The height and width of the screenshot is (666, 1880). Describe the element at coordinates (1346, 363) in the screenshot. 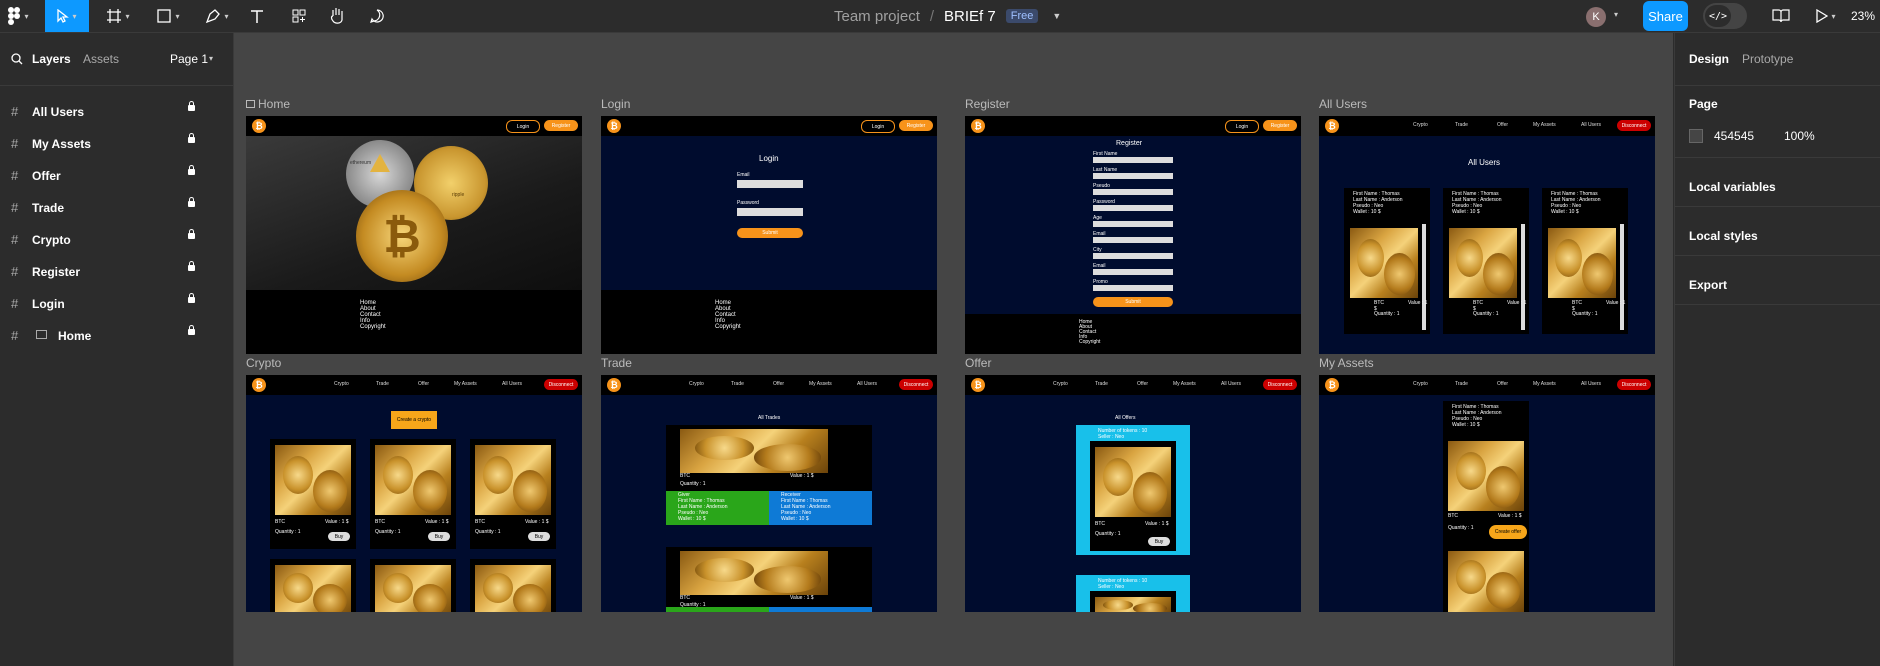

I see `frame-label-my-assets: My Assets` at that location.